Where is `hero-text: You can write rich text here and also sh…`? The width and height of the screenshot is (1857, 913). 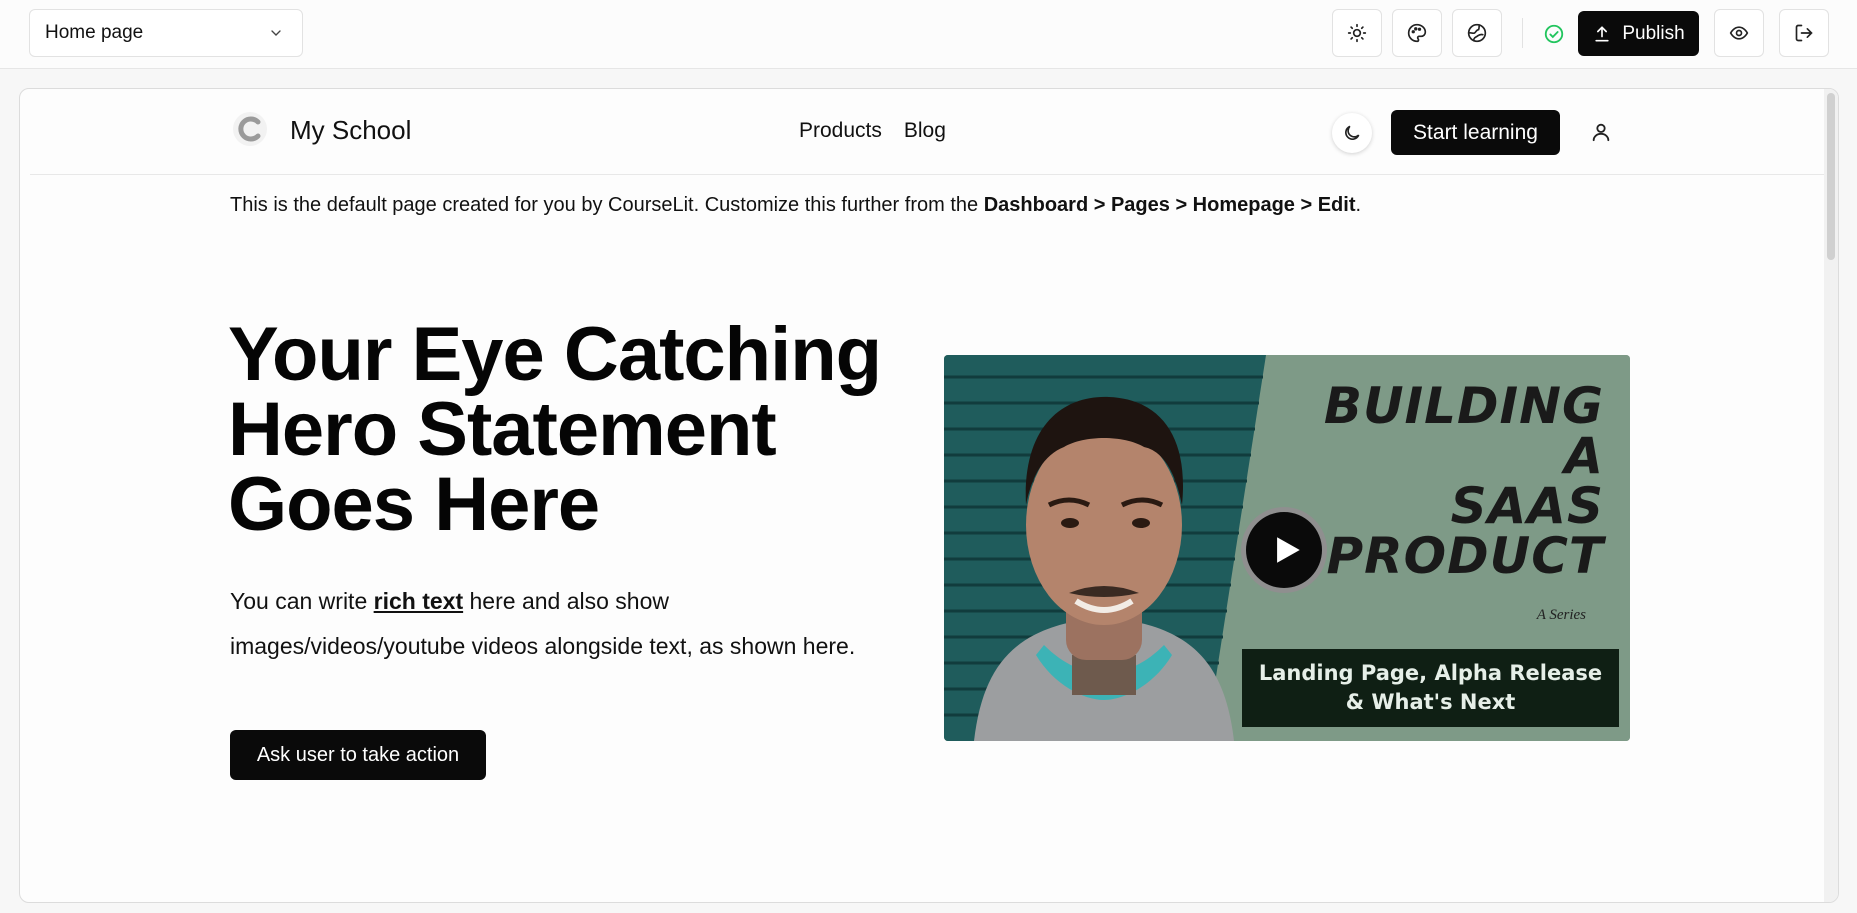
hero-text: You can write rich text here and also sh… is located at coordinates (570, 624).